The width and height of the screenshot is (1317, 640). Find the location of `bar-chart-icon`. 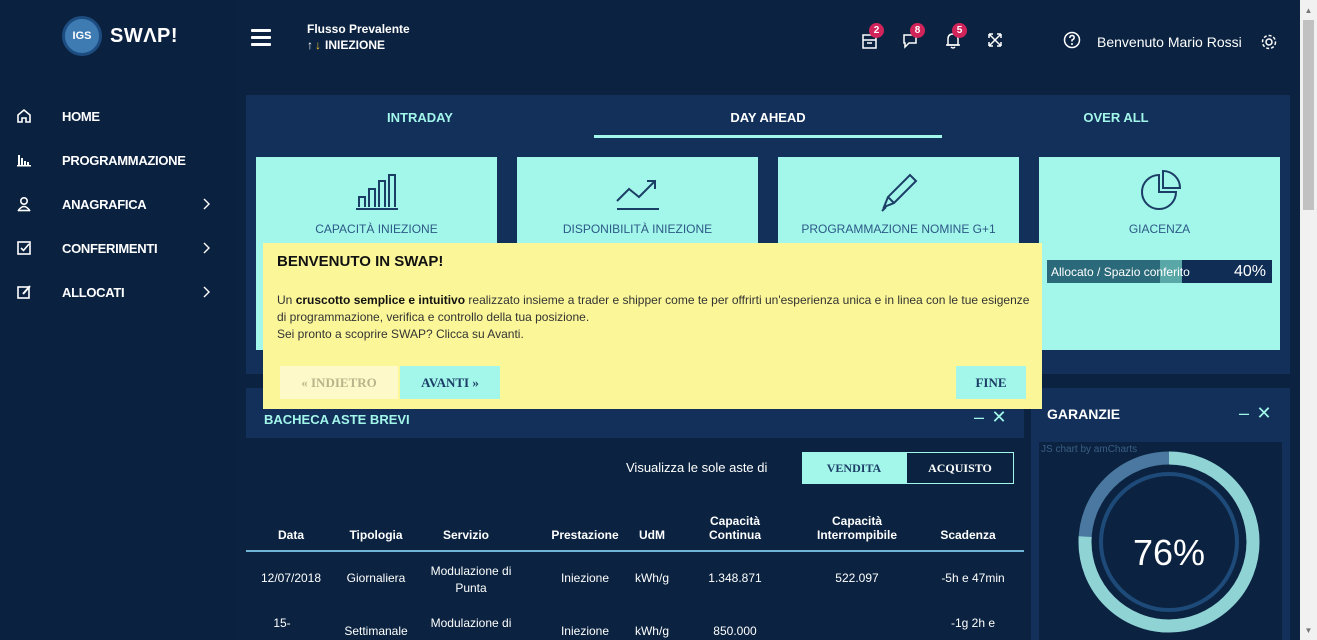

bar-chart-icon is located at coordinates (24, 160).